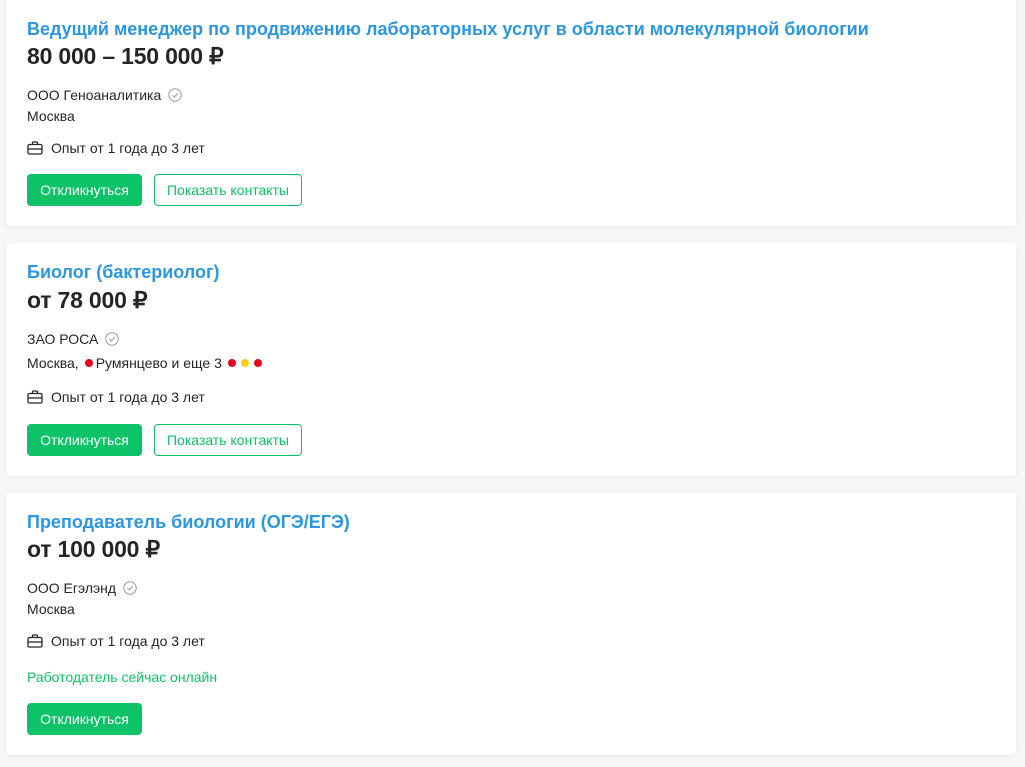 This screenshot has height=767, width=1025. I want to click on company-row: ЗАО РОСА, so click(73, 339).